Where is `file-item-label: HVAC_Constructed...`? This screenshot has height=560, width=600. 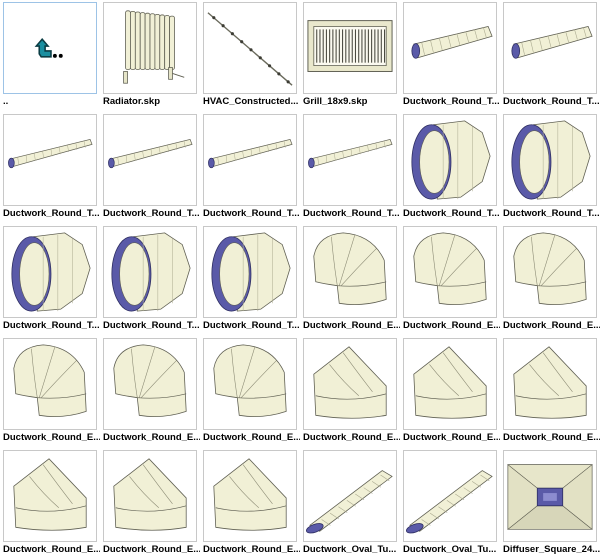 file-item-label: HVAC_Constructed... is located at coordinates (251, 101).